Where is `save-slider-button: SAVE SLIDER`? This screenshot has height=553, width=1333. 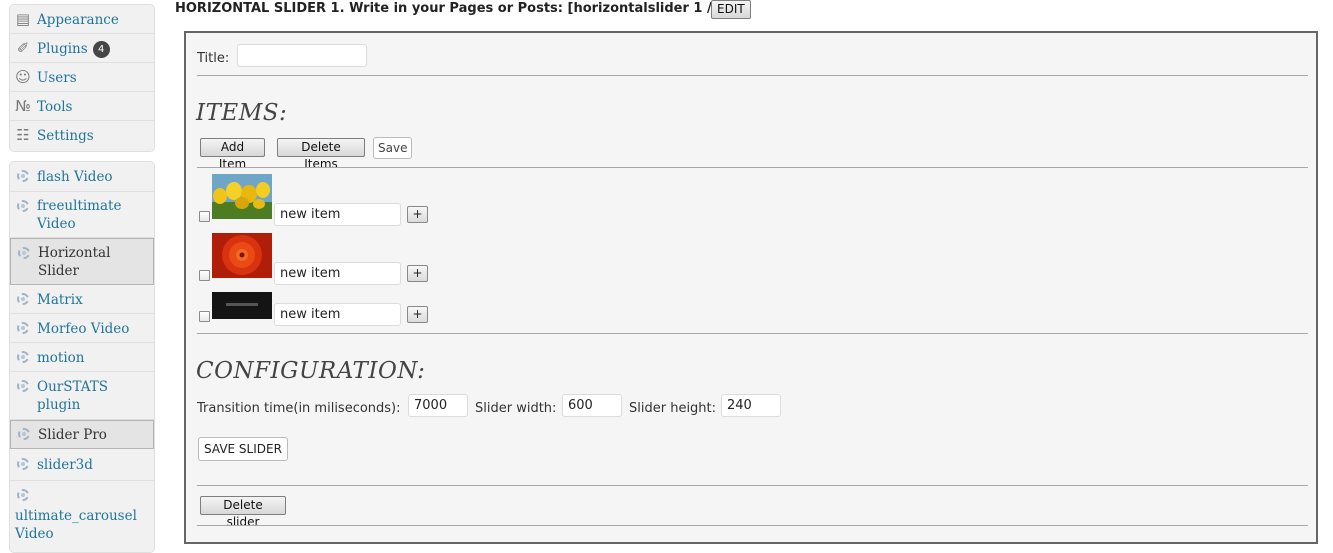
save-slider-button: SAVE SLIDER is located at coordinates (243, 449).